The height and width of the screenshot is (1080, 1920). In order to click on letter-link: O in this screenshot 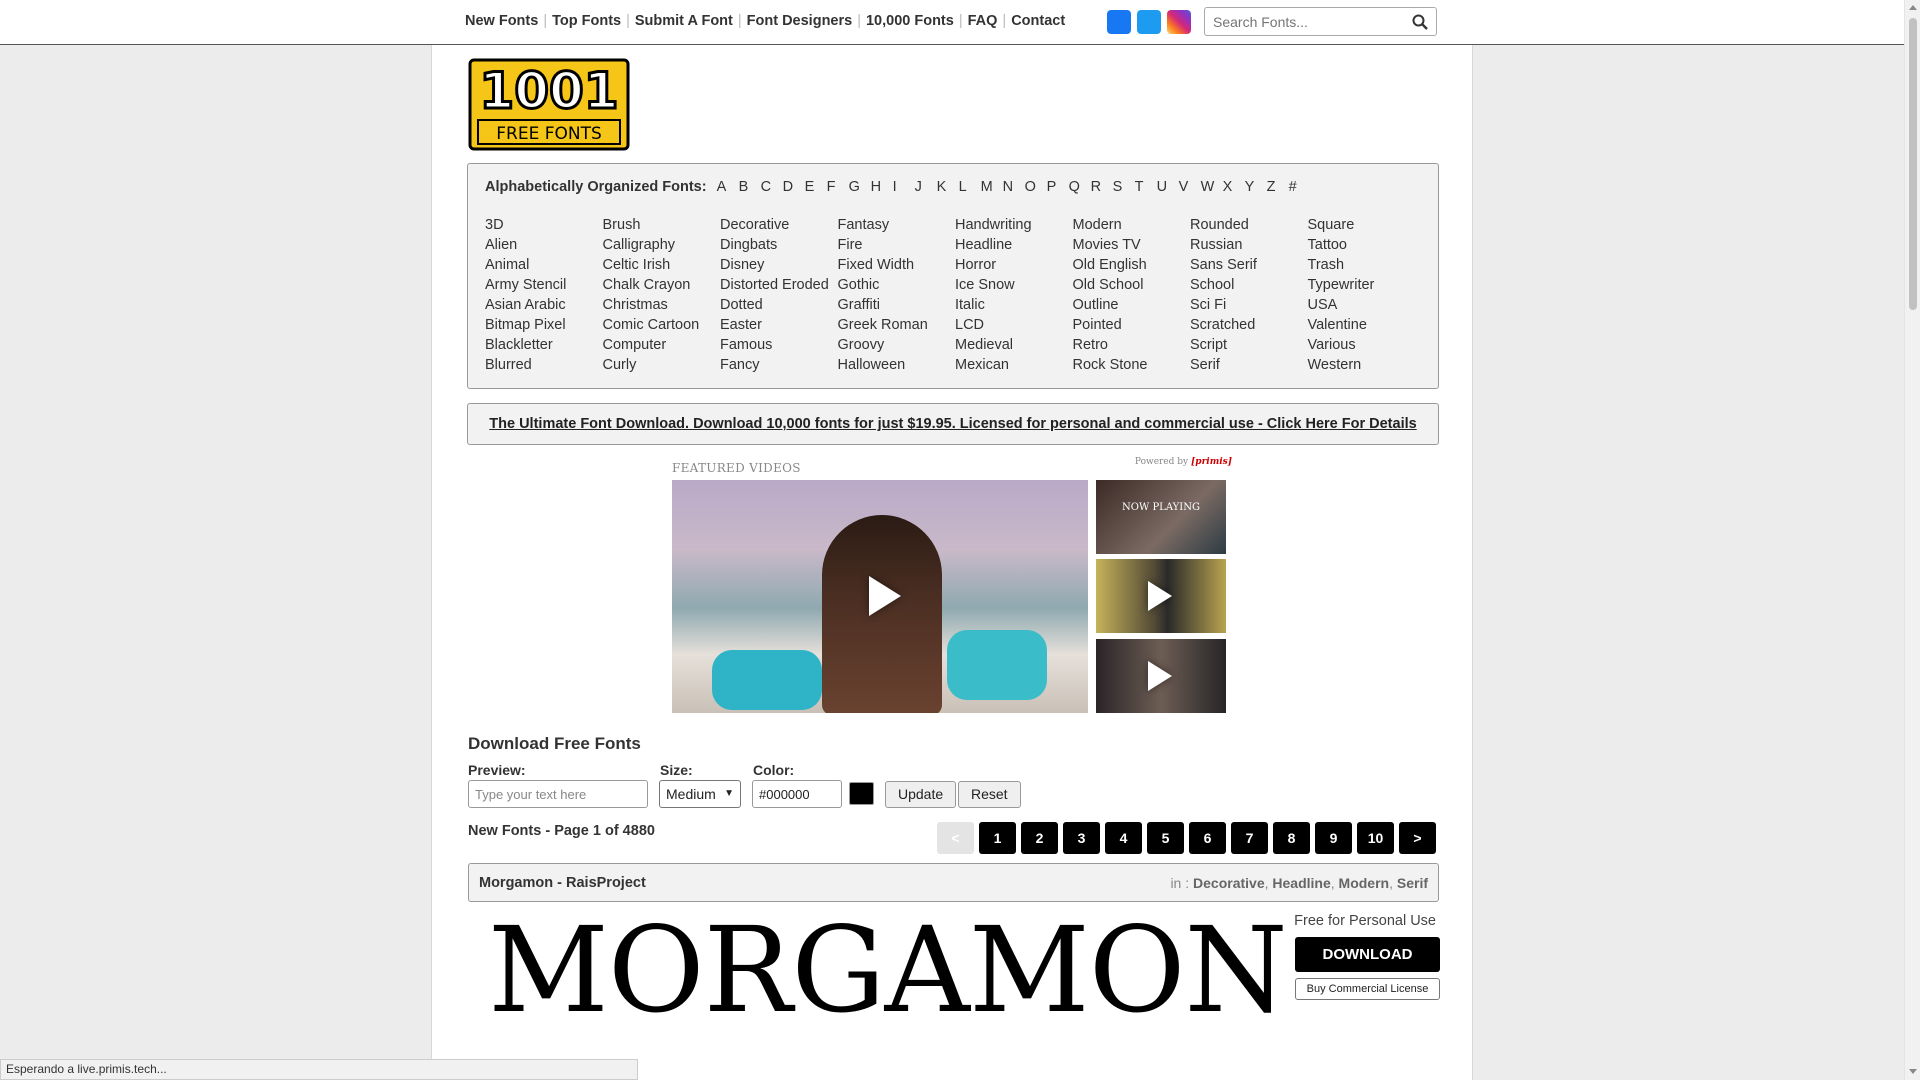, I will do `click(1036, 187)`.